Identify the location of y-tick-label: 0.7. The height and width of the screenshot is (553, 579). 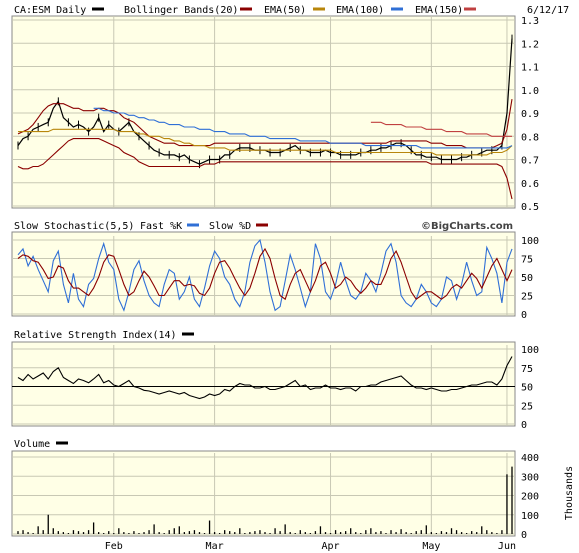
(530, 161).